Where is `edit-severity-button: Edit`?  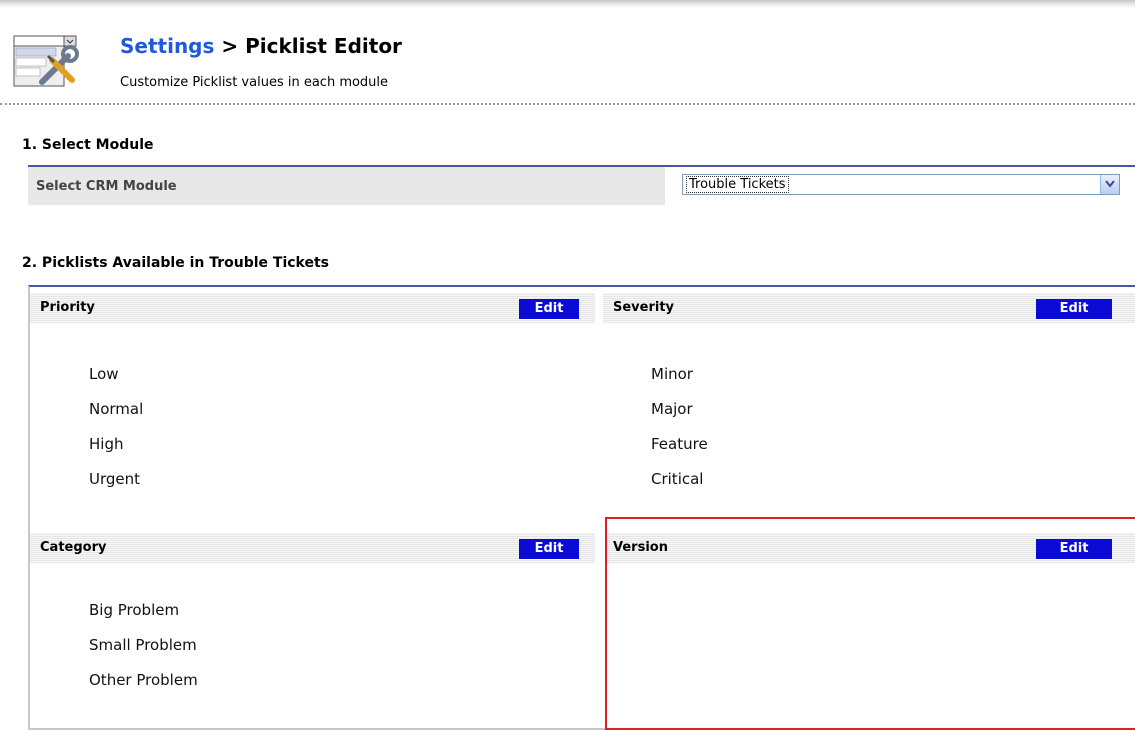
edit-severity-button: Edit is located at coordinates (1074, 309).